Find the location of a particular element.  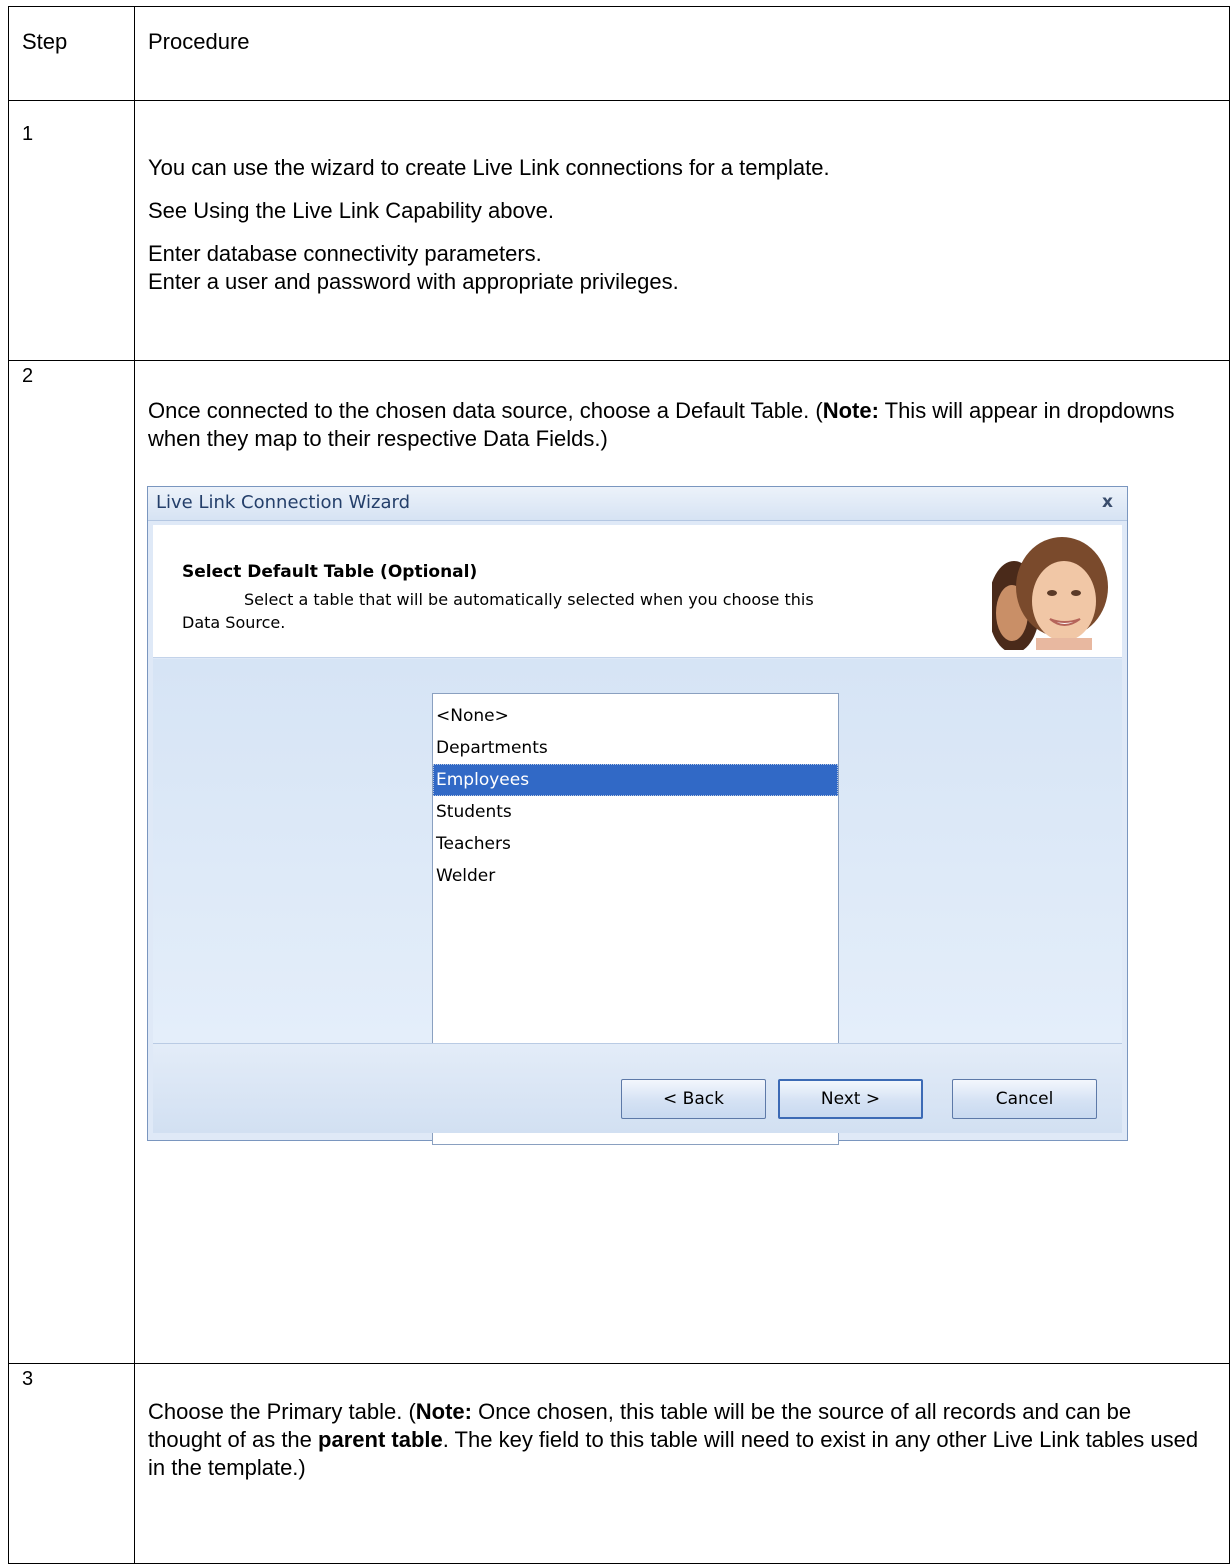

step-number: 2 is located at coordinates (28, 376).